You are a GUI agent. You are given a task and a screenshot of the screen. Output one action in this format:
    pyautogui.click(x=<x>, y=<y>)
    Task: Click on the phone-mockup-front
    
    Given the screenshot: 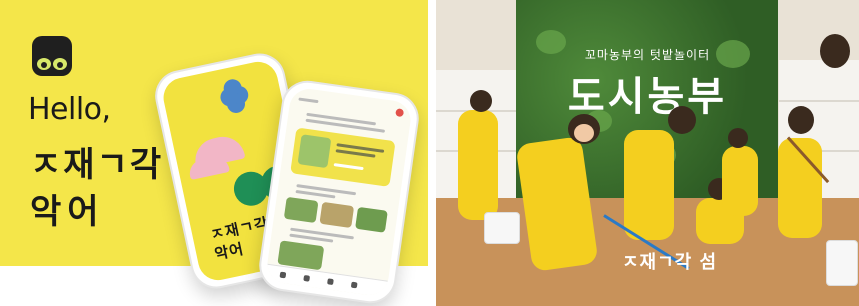 What is the action you would take?
    pyautogui.click(x=339, y=191)
    